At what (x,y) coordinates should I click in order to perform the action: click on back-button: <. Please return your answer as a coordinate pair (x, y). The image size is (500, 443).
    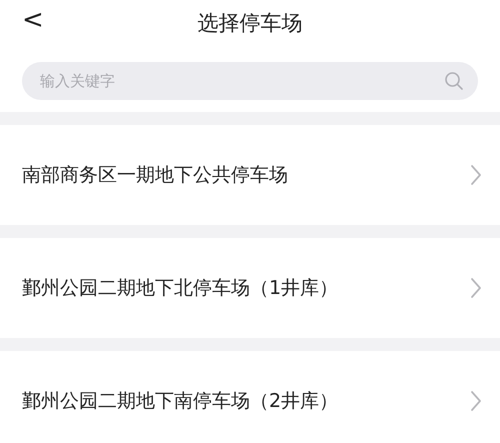
    Looking at the image, I should click on (33, 20).